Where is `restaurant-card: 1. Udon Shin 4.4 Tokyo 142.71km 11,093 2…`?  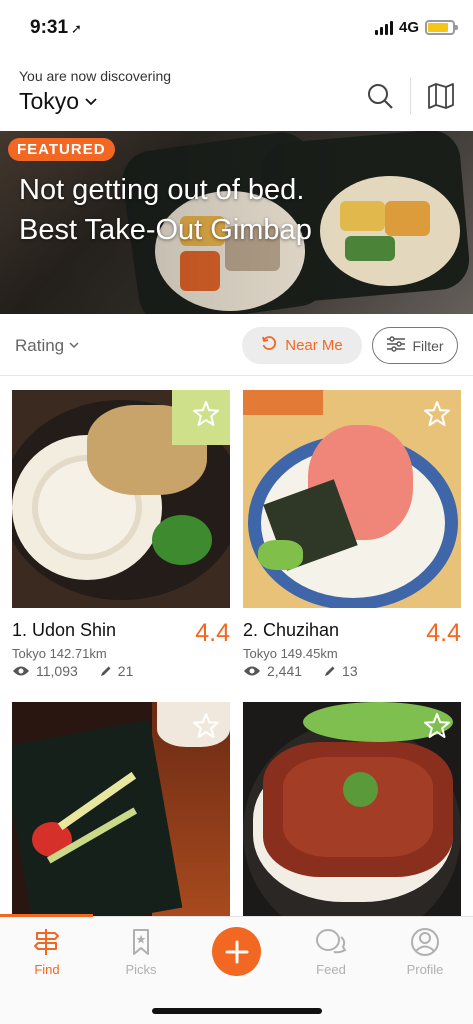 restaurant-card: 1. Udon Shin 4.4 Tokyo 142.71km 11,093 2… is located at coordinates (121, 534).